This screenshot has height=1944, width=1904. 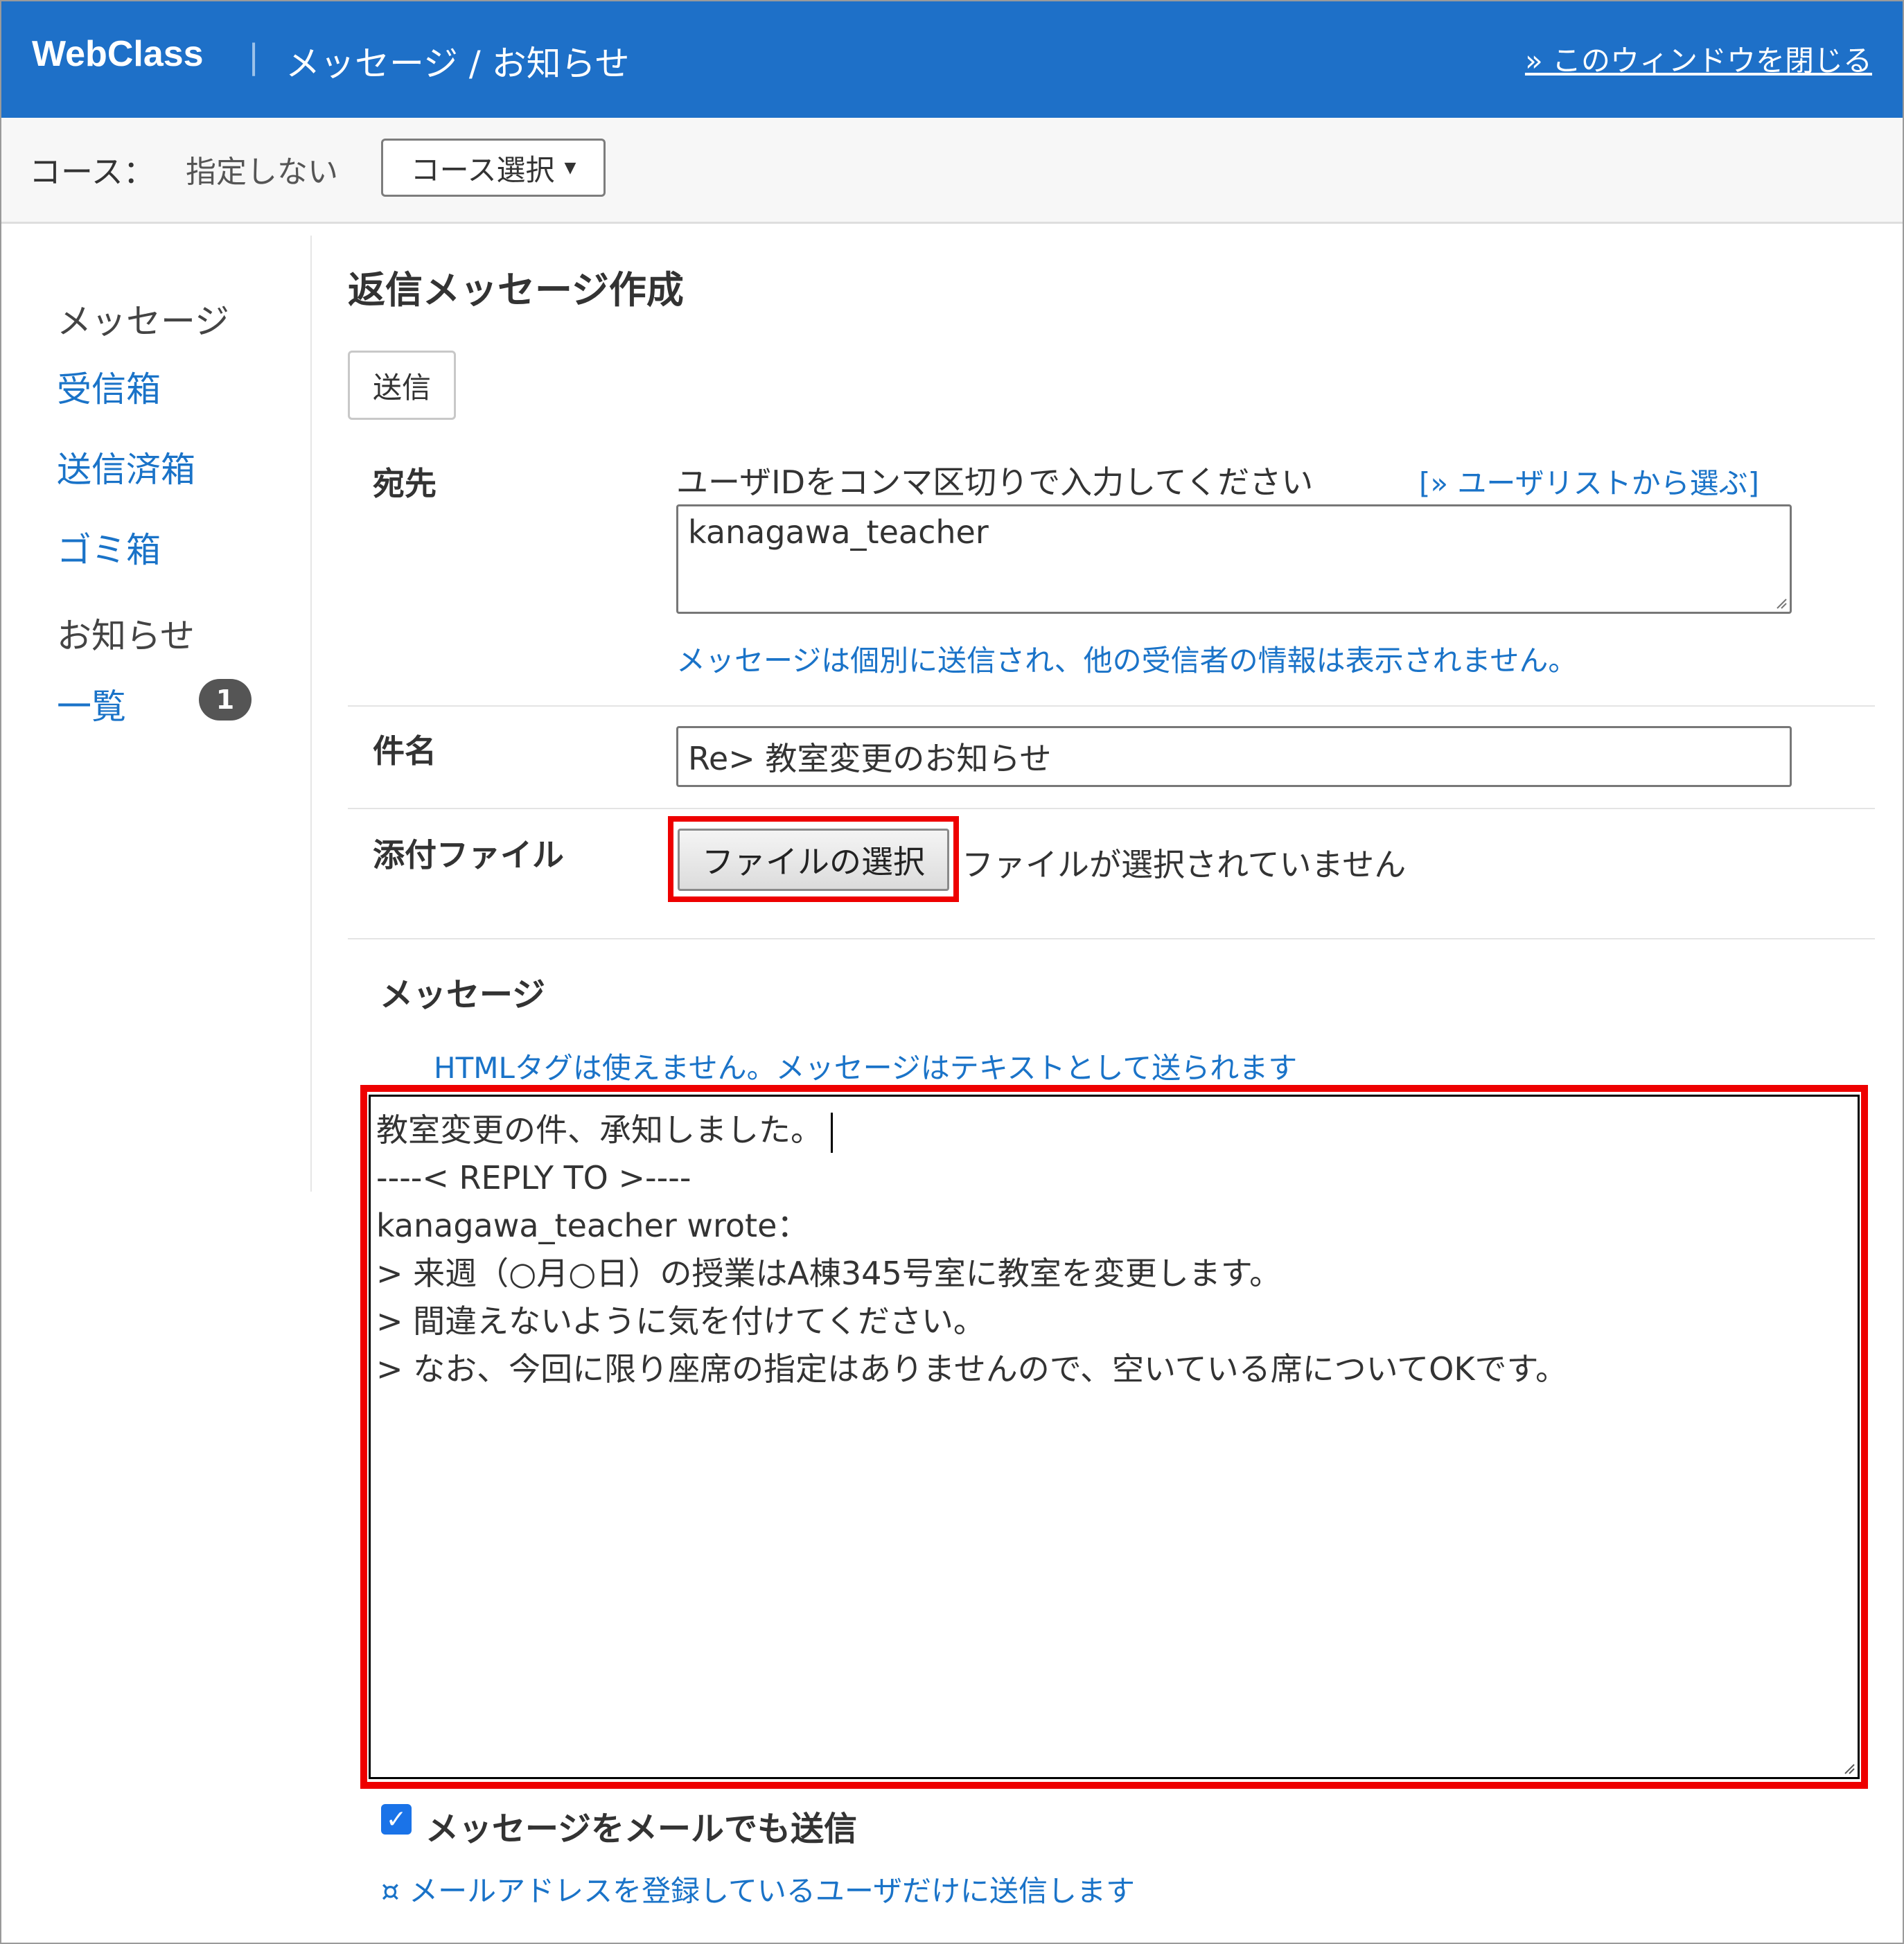 I want to click on unread-count-badge: 1, so click(x=226, y=700).